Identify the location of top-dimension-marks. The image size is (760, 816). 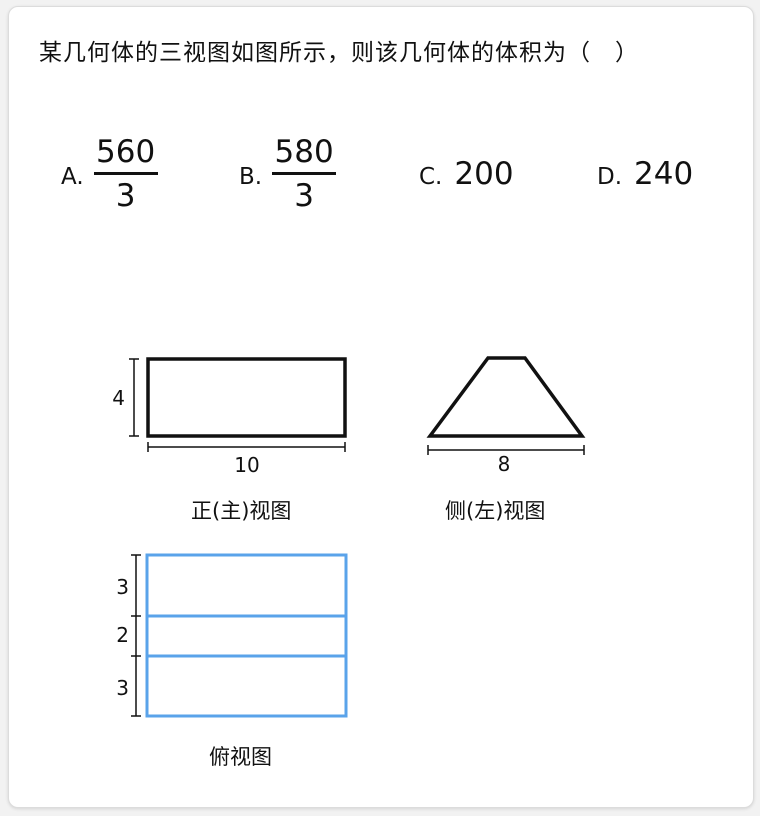
(136, 635).